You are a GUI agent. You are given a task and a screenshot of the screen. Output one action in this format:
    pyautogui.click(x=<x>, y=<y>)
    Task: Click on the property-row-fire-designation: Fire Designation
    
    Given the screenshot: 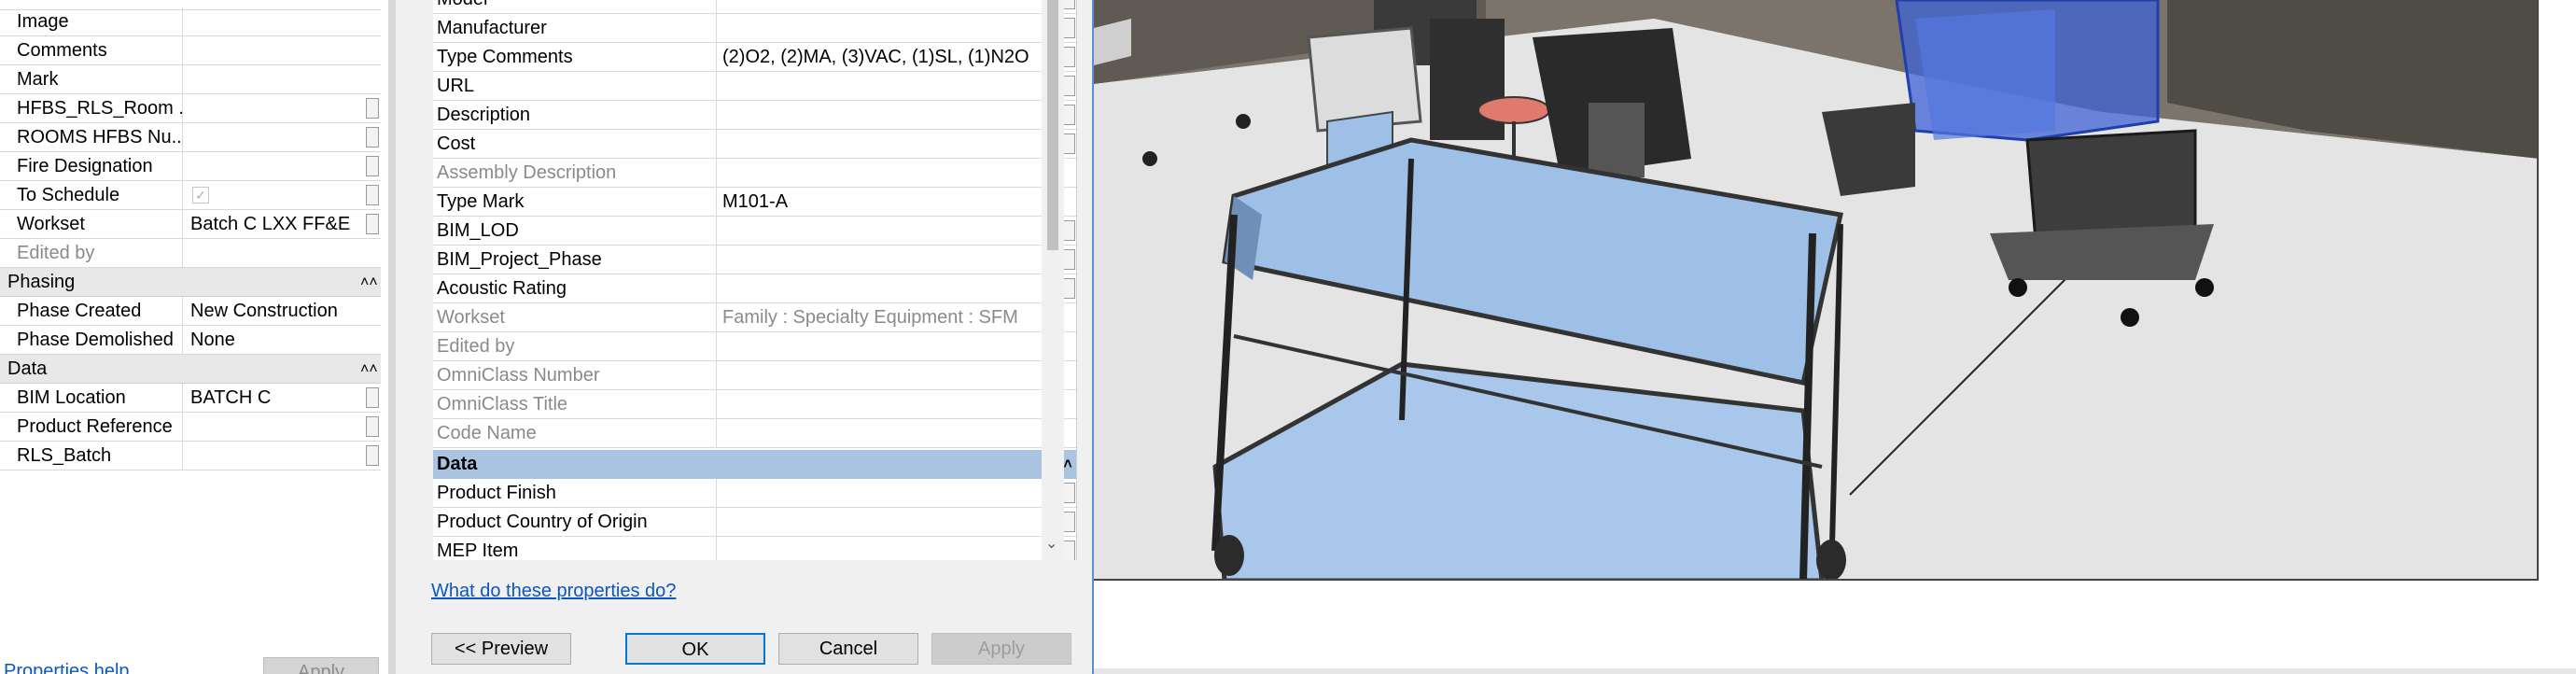 What is the action you would take?
    pyautogui.click(x=190, y=166)
    